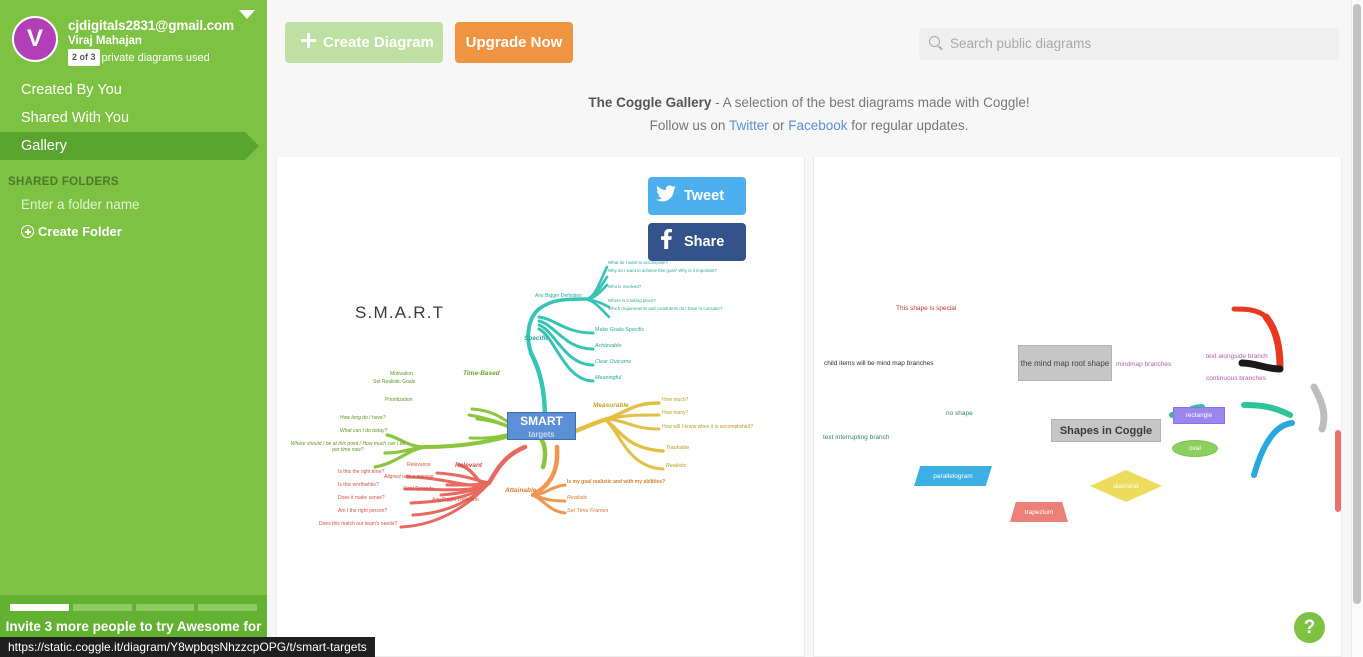 The image size is (1363, 657). I want to click on smart-leaf: How will I know when it is accomplished?, so click(708, 427).